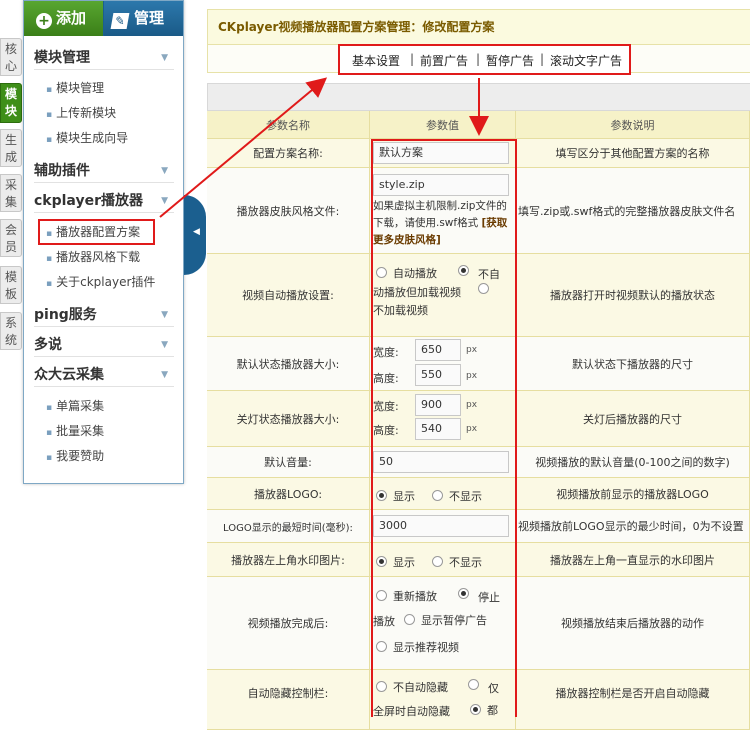 The width and height of the screenshot is (750, 730). I want to click on section-aux-plugins: 辅助插件 ▼, so click(104, 171).